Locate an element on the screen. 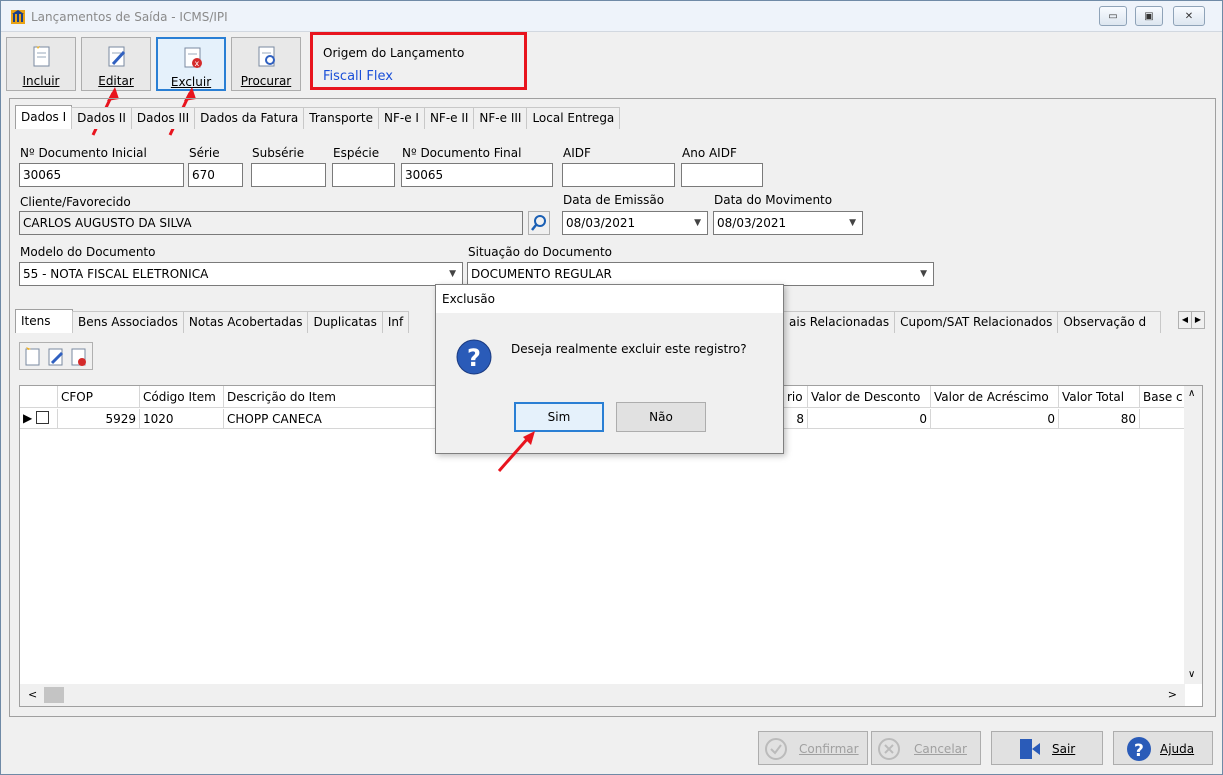  question-icon: ? is located at coordinates (474, 357).